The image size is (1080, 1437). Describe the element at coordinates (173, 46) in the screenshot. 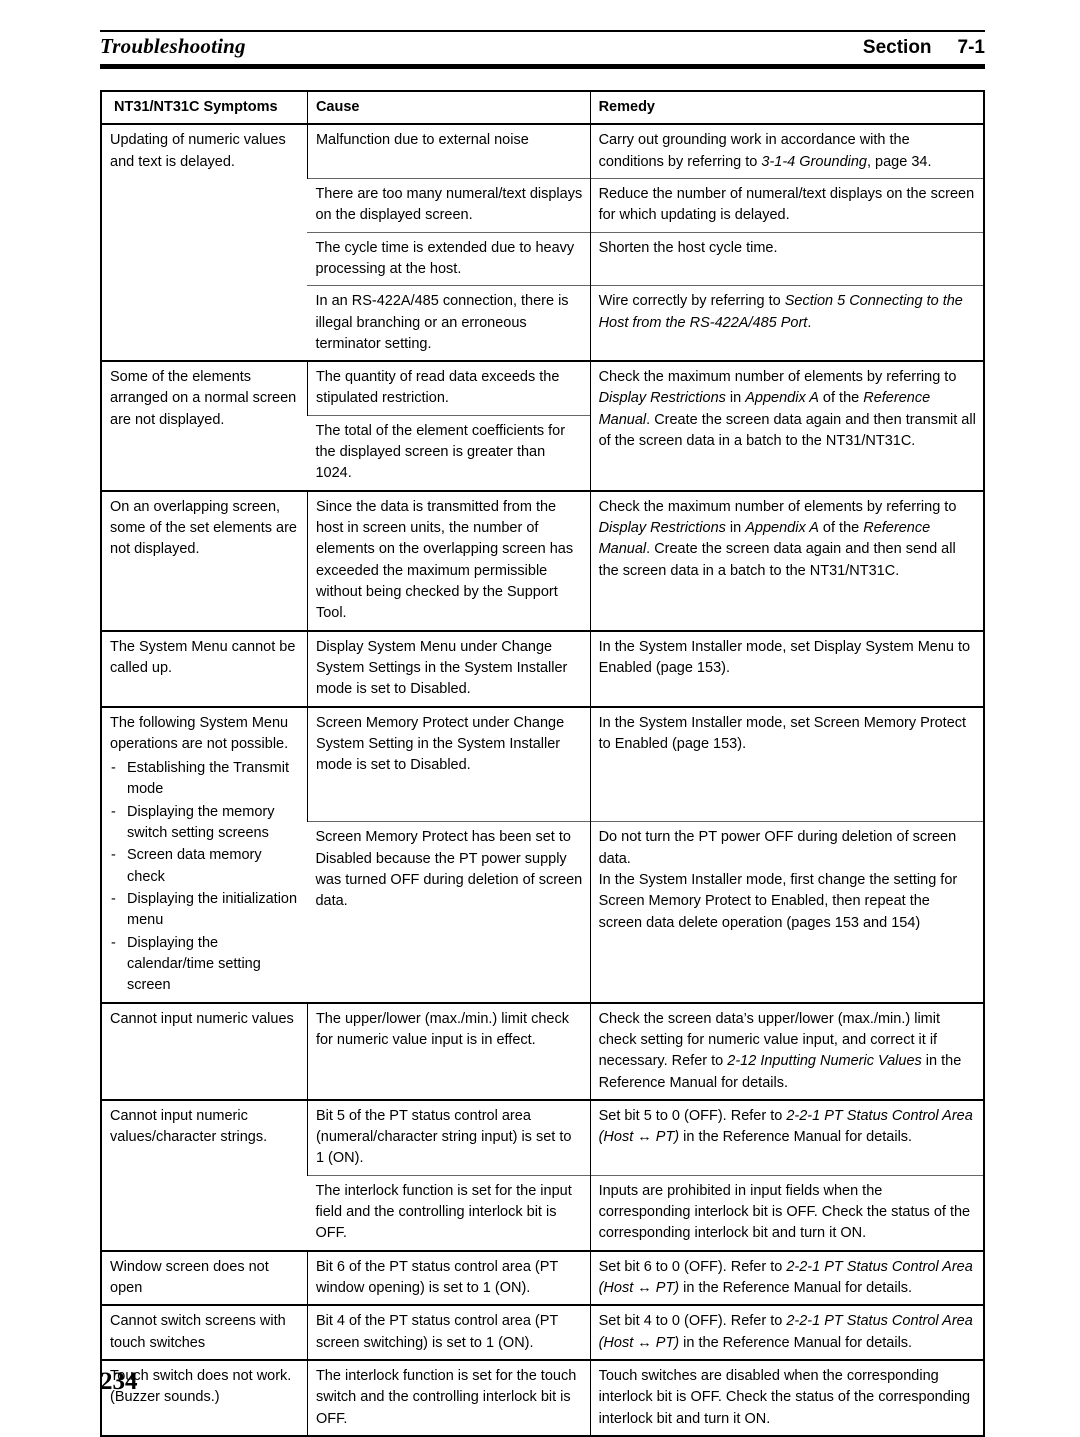

I see `page-title: Troubleshooting` at that location.